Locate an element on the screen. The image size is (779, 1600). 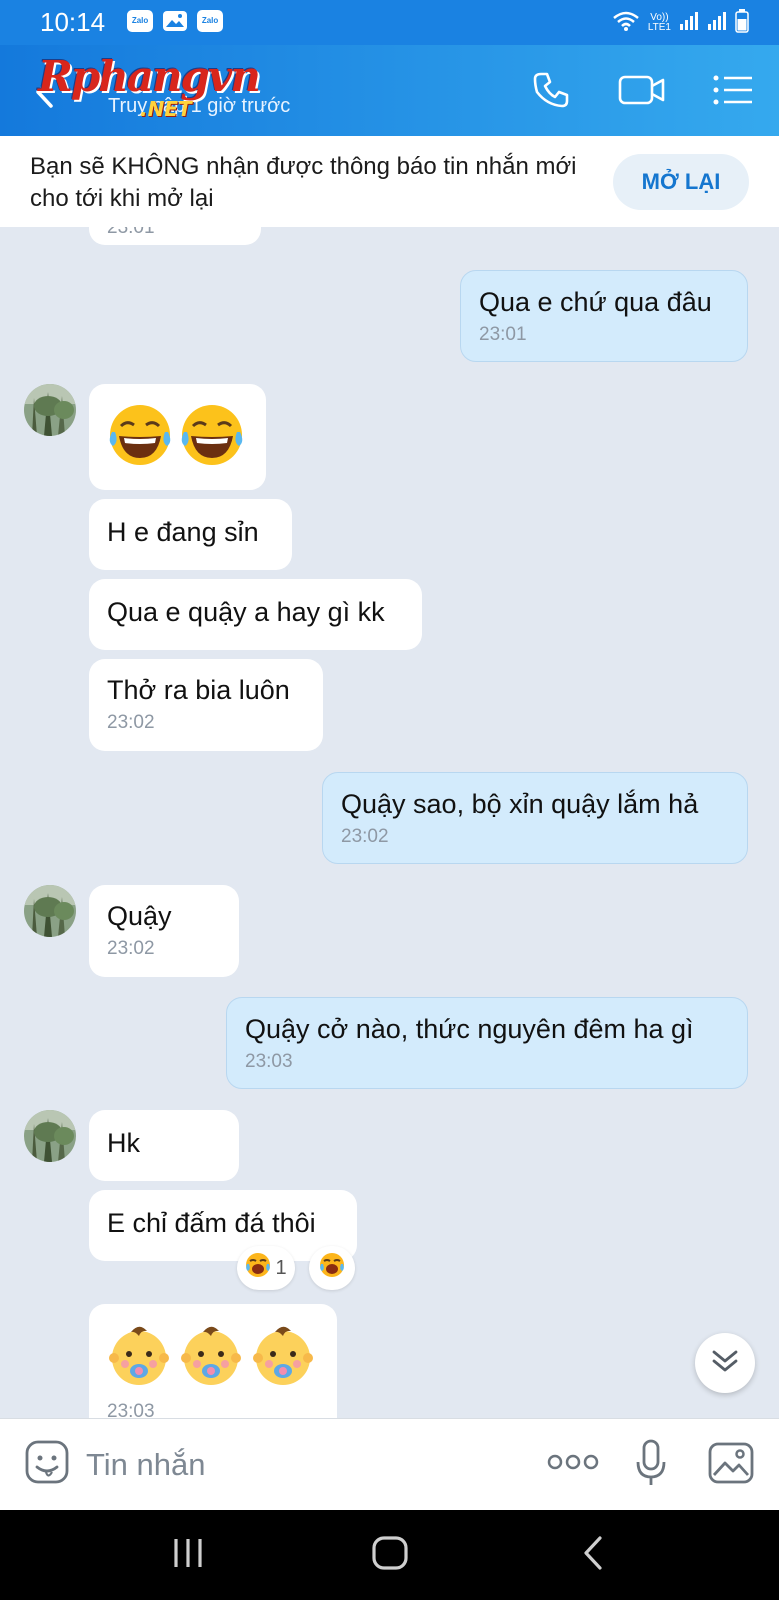
message-input is located at coordinates (301, 1465).